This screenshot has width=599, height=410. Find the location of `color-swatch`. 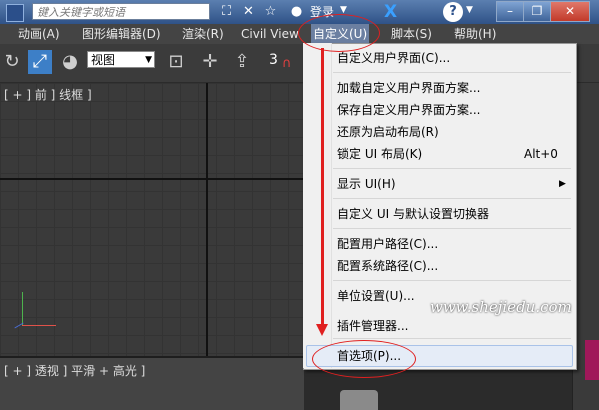

color-swatch is located at coordinates (592, 360).